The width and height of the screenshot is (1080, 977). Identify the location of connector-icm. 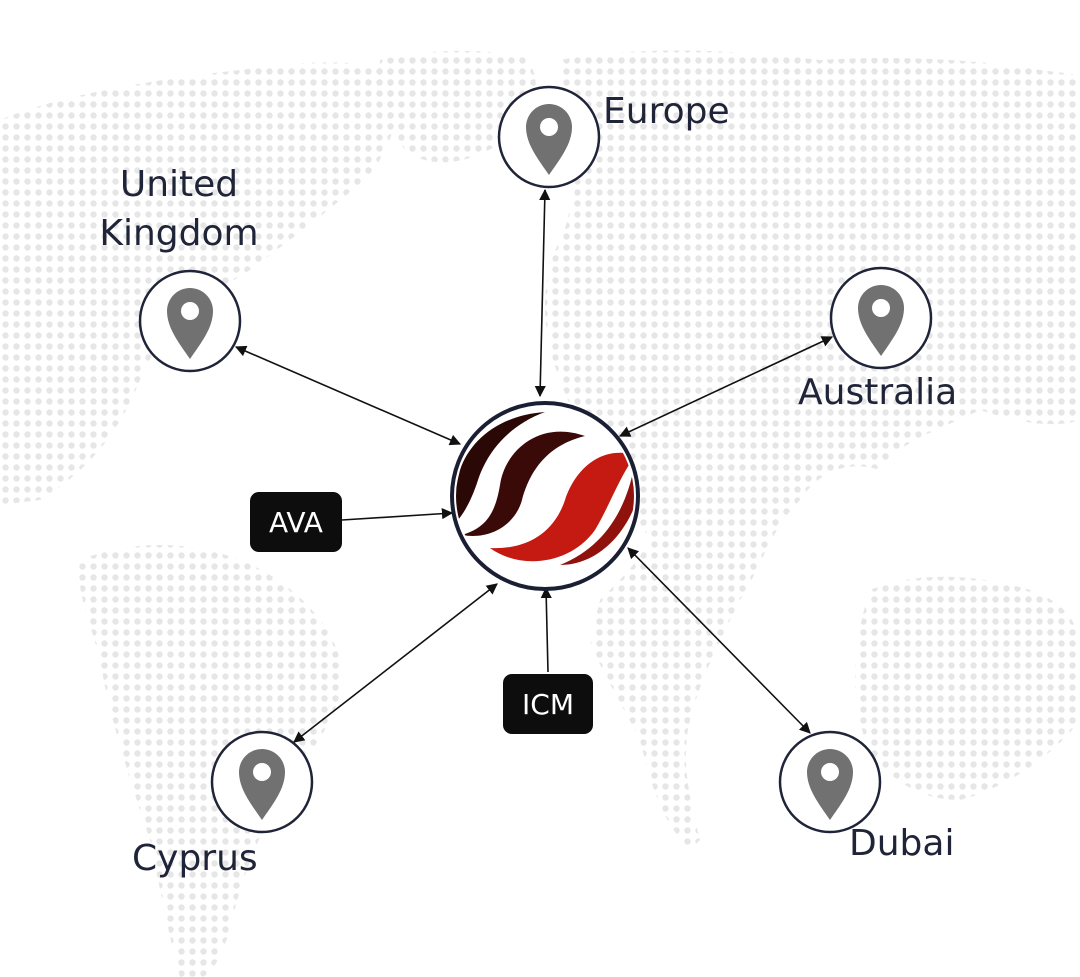
(546, 629).